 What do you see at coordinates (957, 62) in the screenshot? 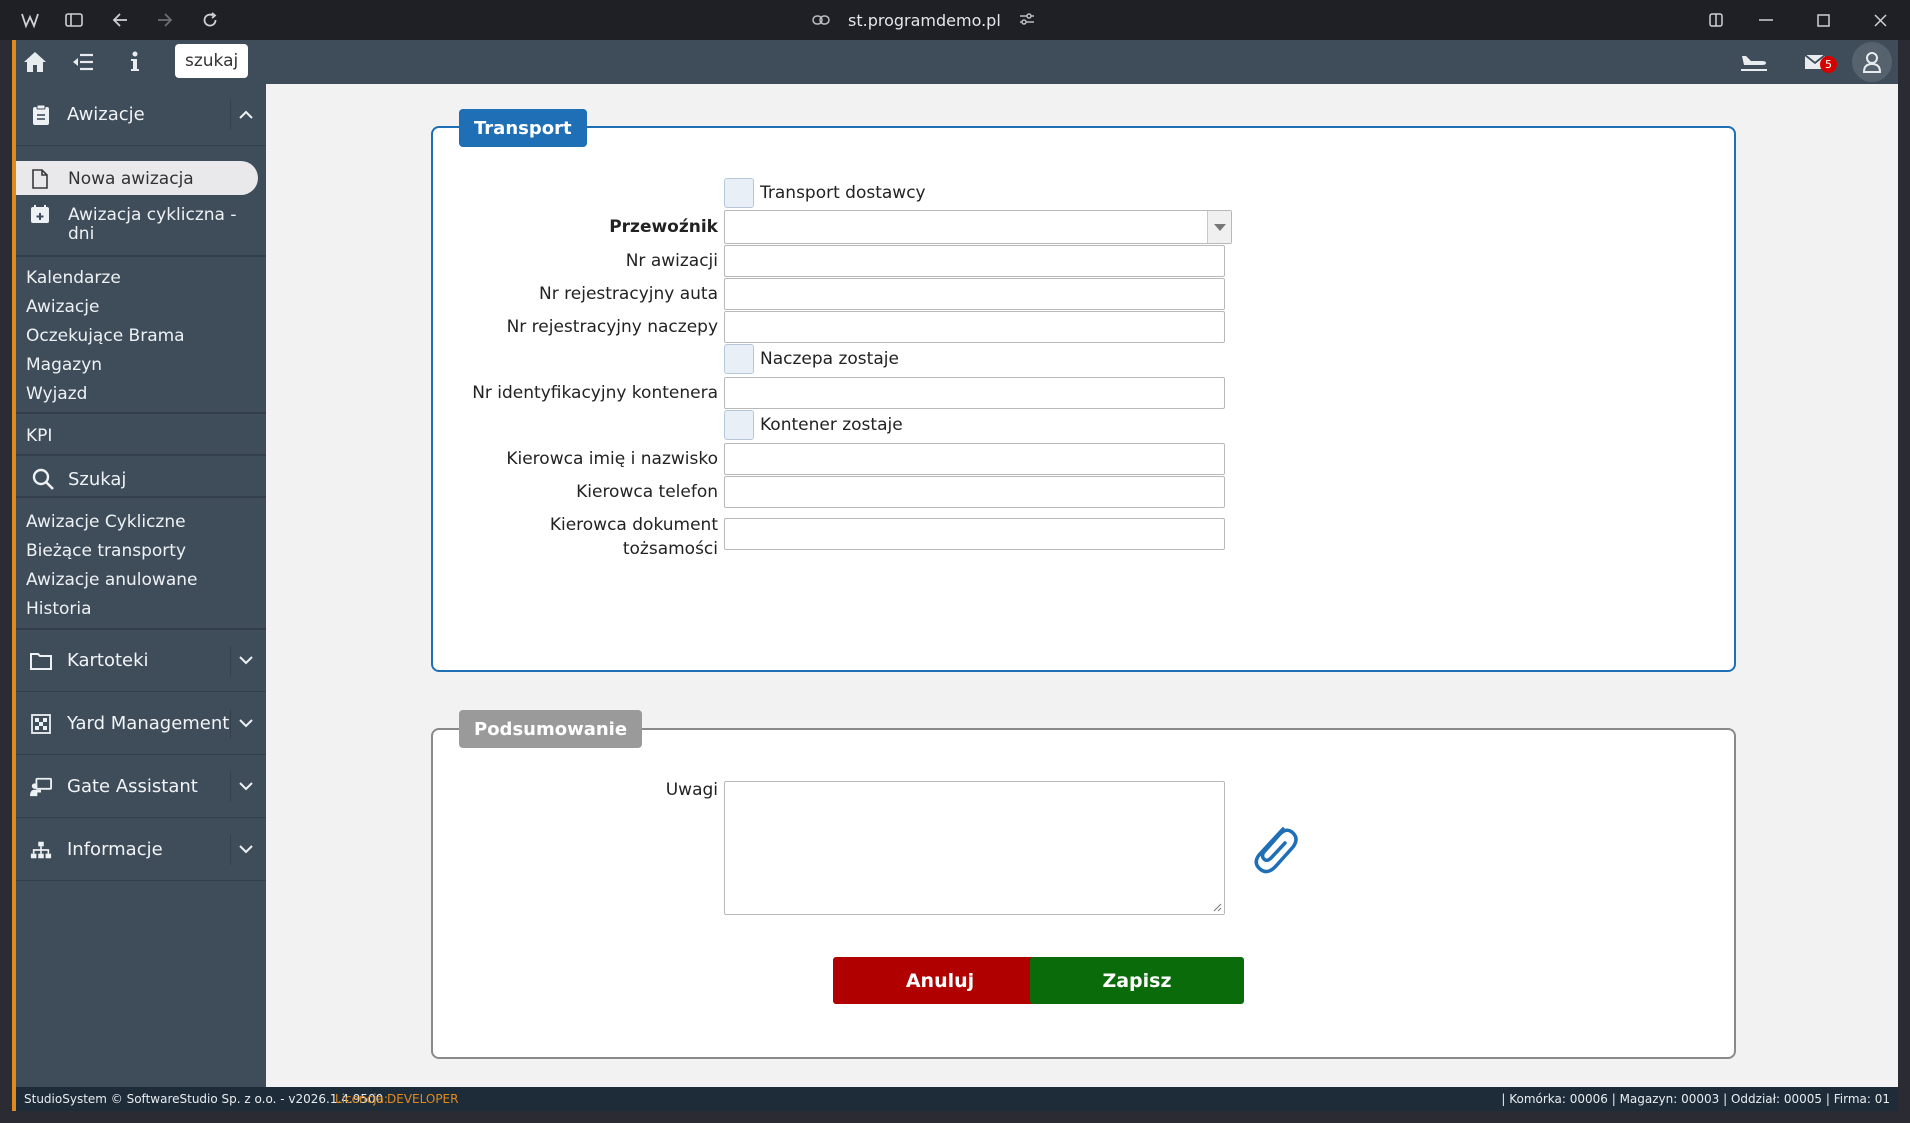
I see `app-topbar: szukaj 5` at bounding box center [957, 62].